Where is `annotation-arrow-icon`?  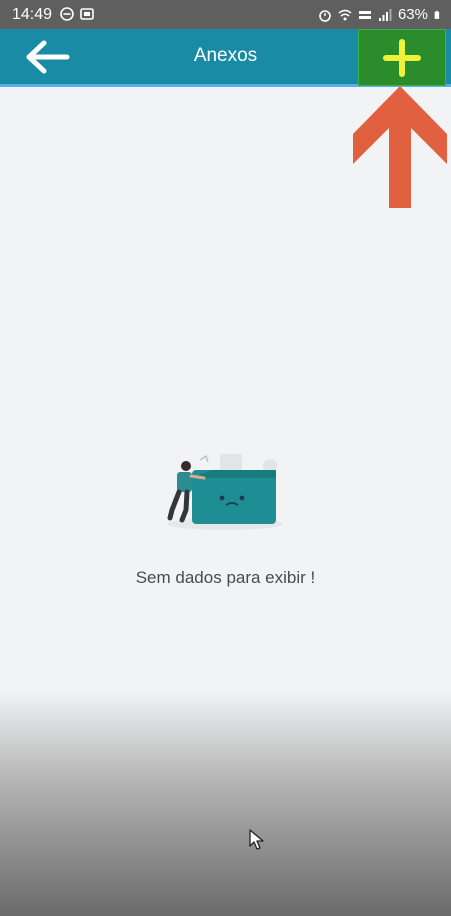 annotation-arrow-icon is located at coordinates (400, 147).